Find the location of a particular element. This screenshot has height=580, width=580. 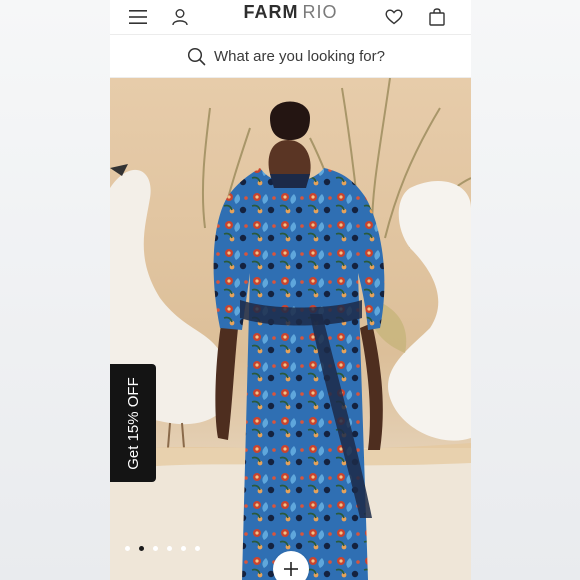

carousel-dot-active is located at coordinates (141, 548).